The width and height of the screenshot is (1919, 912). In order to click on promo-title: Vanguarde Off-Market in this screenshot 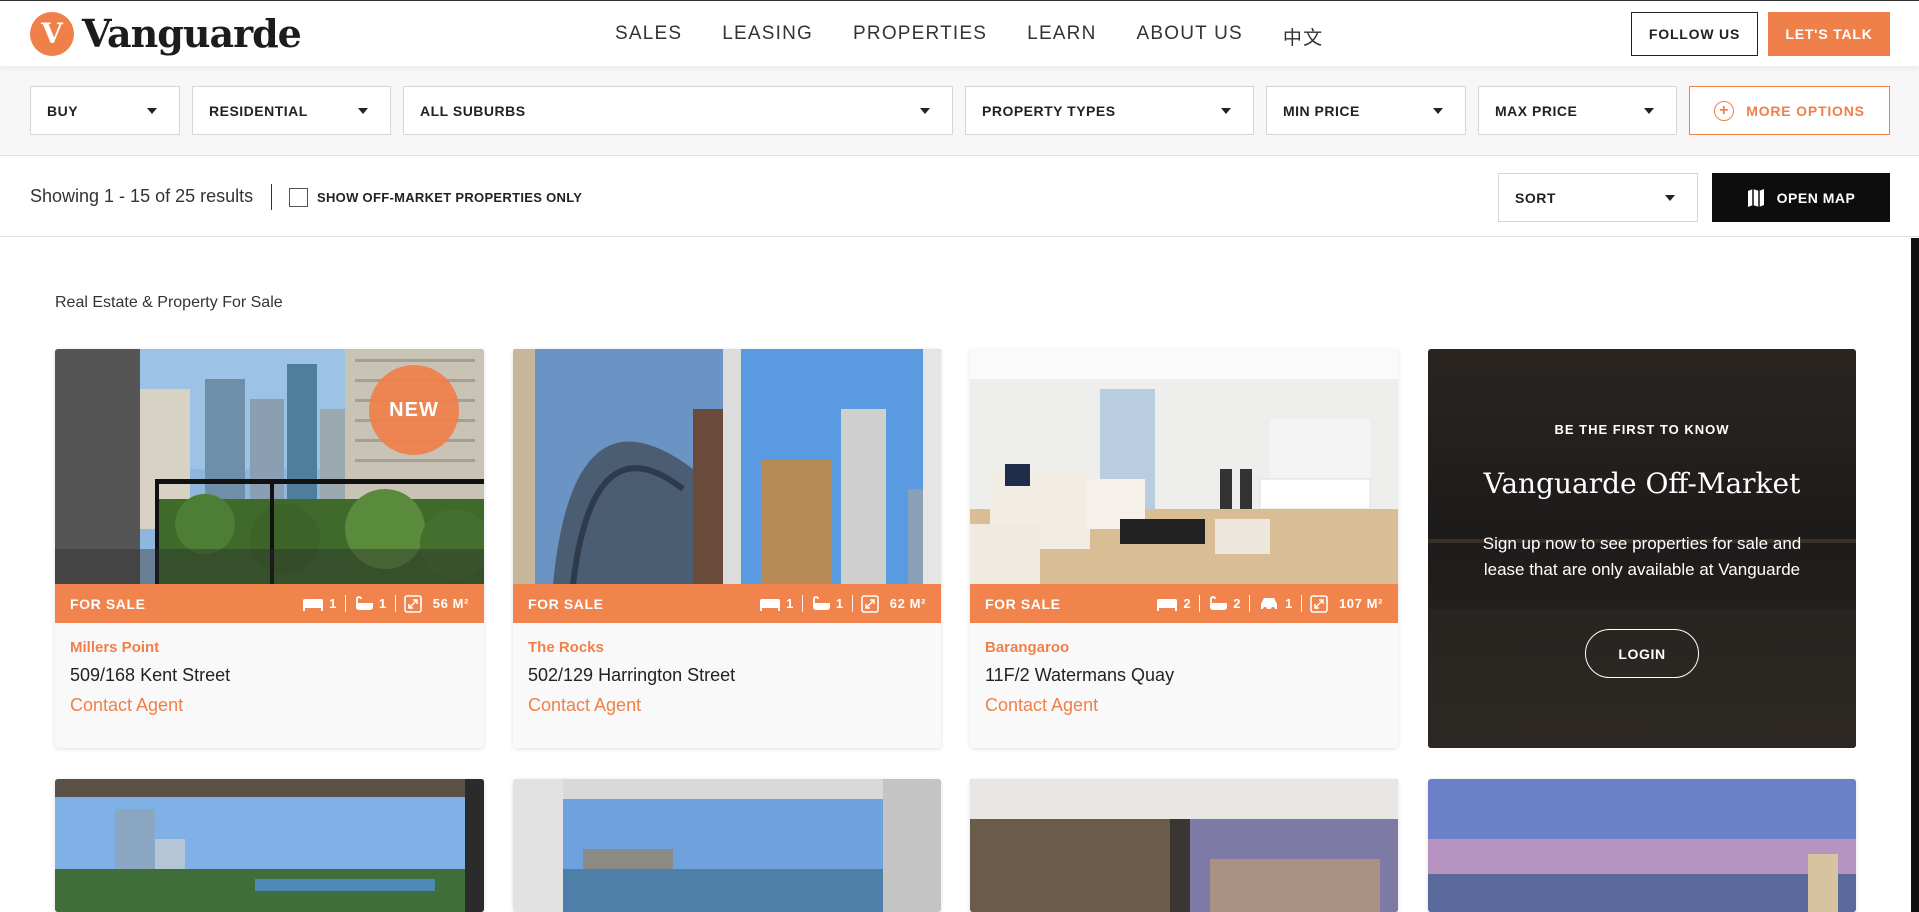, I will do `click(1642, 483)`.